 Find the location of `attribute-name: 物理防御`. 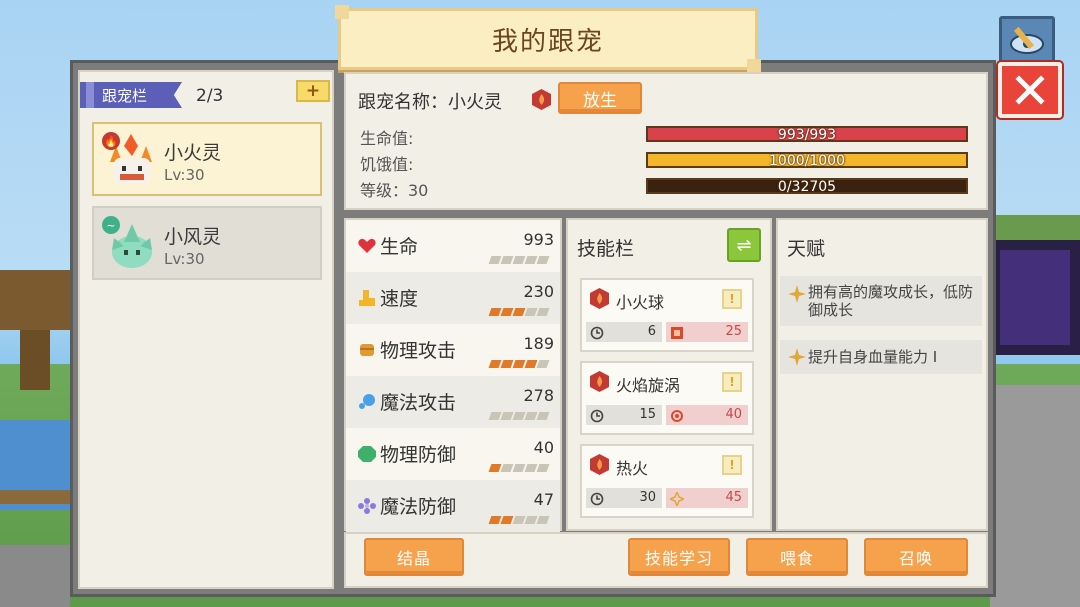

attribute-name: 物理防御 is located at coordinates (418, 455).